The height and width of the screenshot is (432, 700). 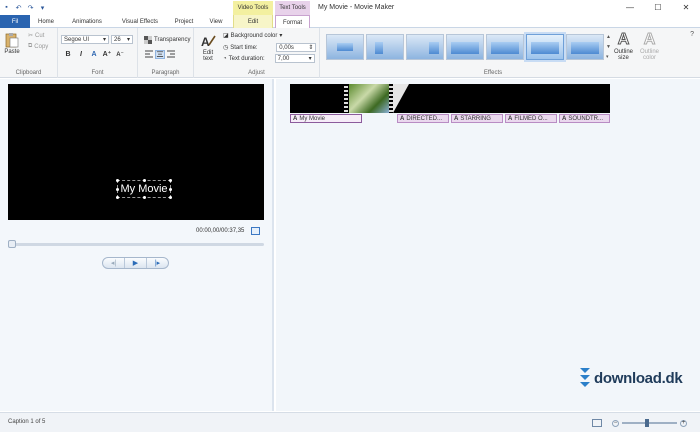 I want to click on text-duration-select: 7,00 ▾, so click(x=294, y=58).